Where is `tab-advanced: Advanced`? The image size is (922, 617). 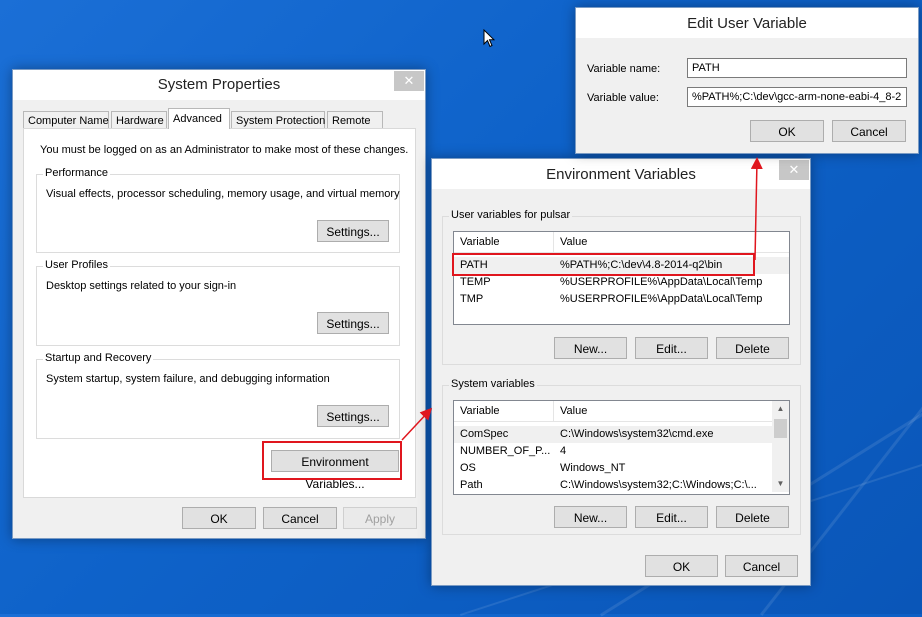
tab-advanced: Advanced is located at coordinates (199, 118).